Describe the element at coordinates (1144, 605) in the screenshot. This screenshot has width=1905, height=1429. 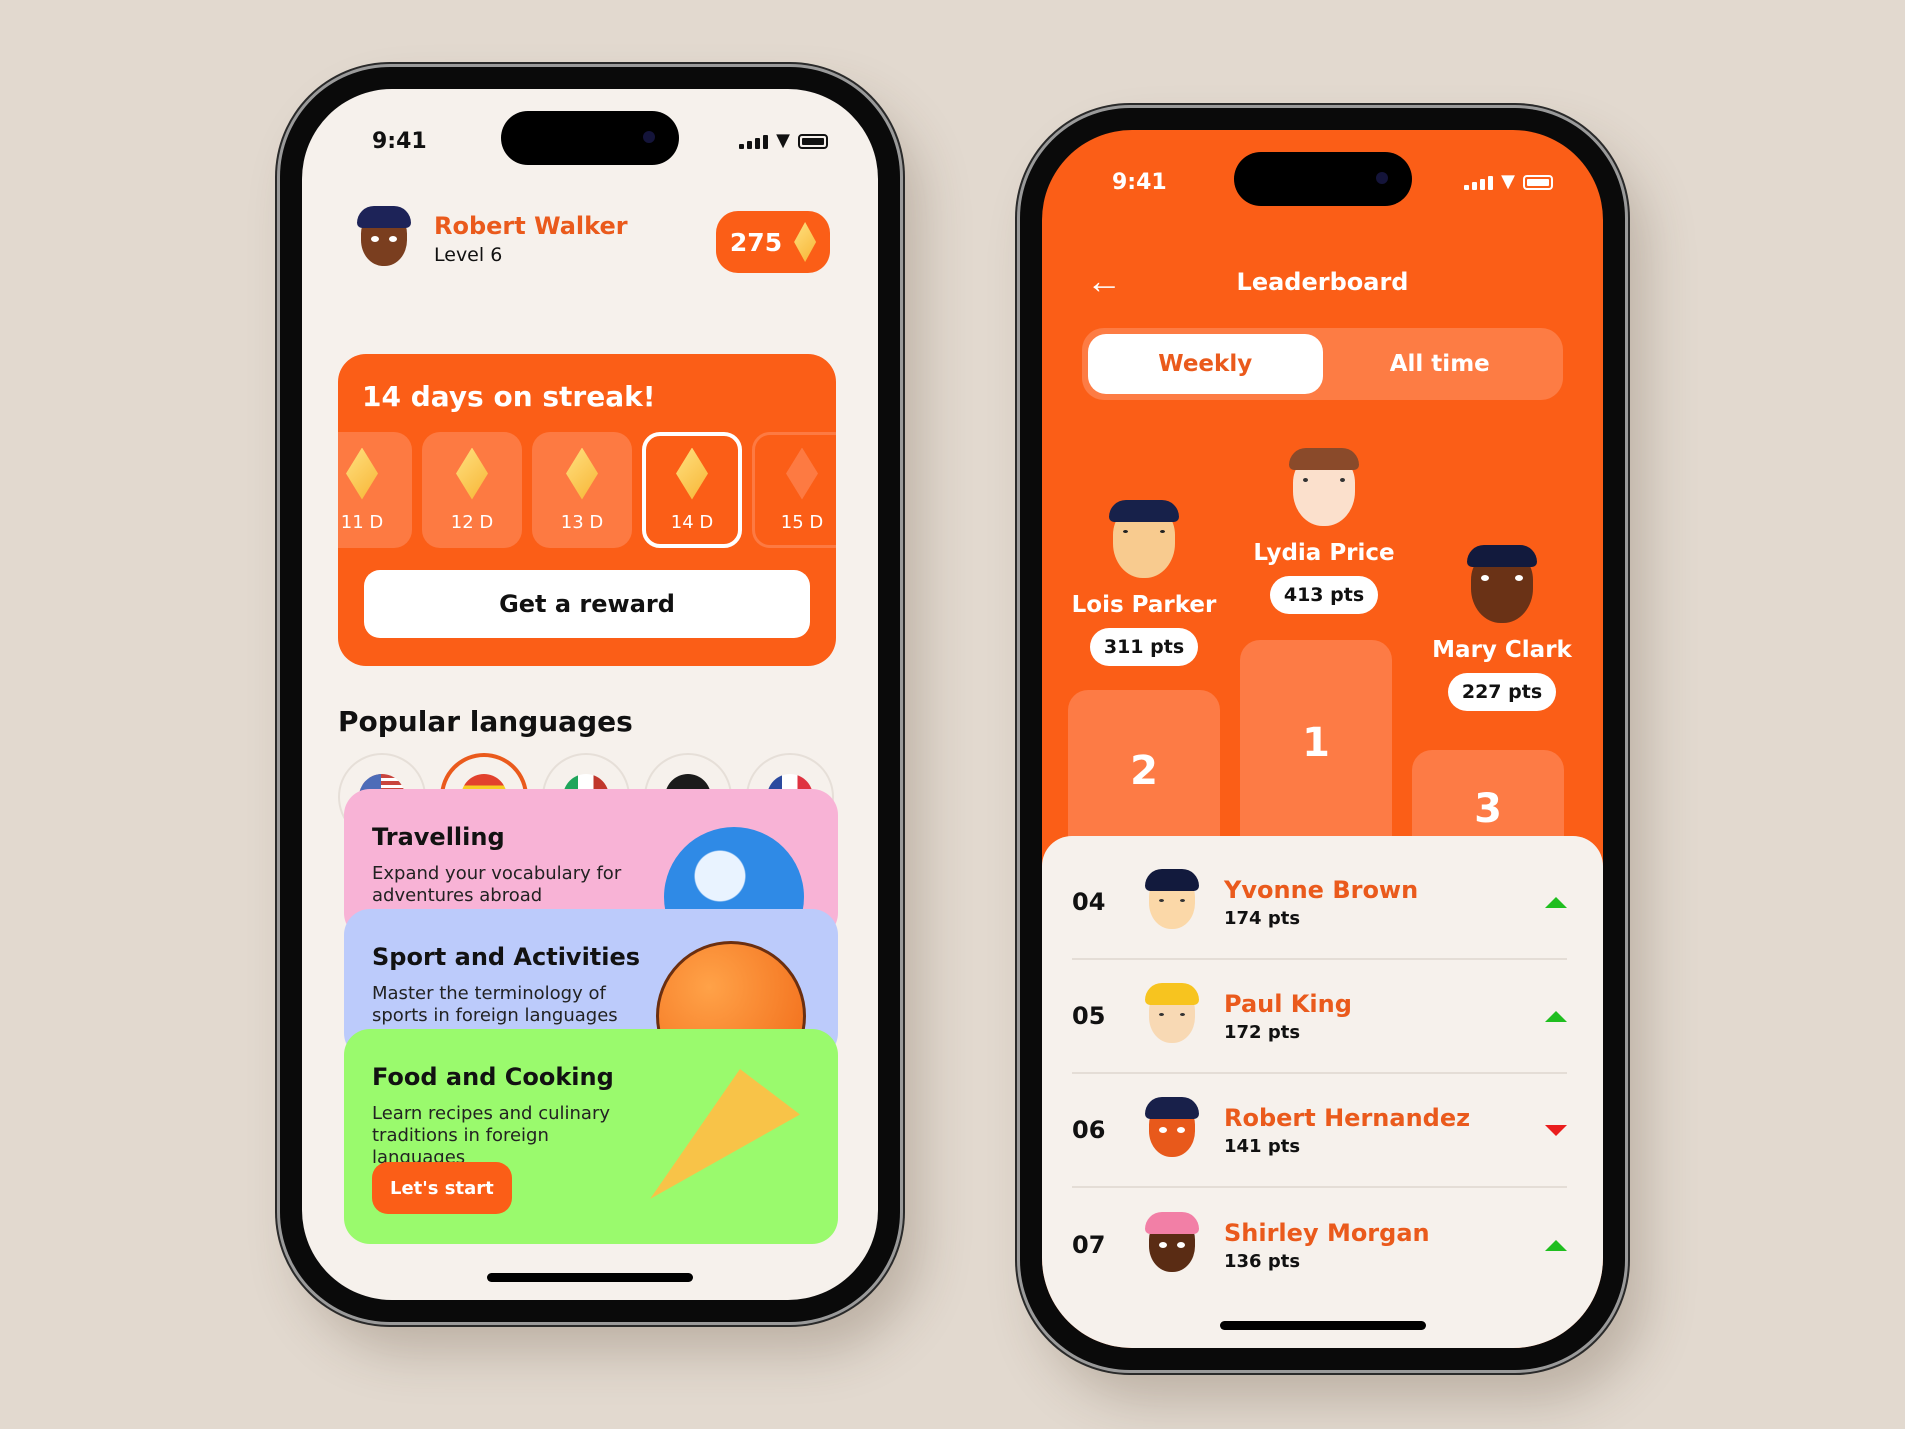
I see `winner-name: Lois Parker` at that location.